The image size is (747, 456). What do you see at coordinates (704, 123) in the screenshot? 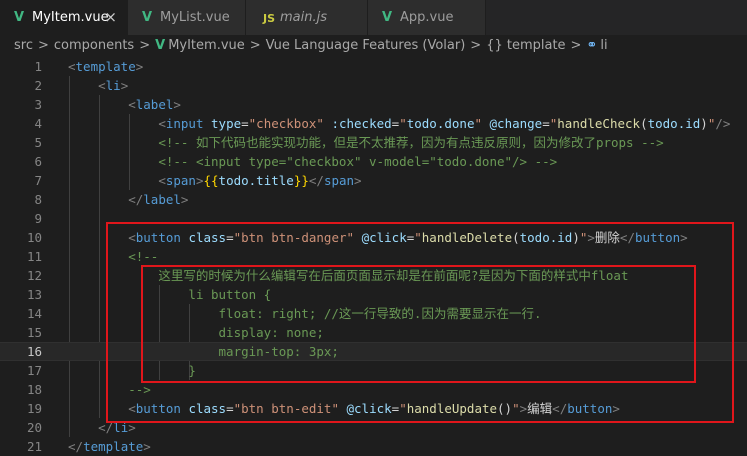
I see `code-token: )` at bounding box center [704, 123].